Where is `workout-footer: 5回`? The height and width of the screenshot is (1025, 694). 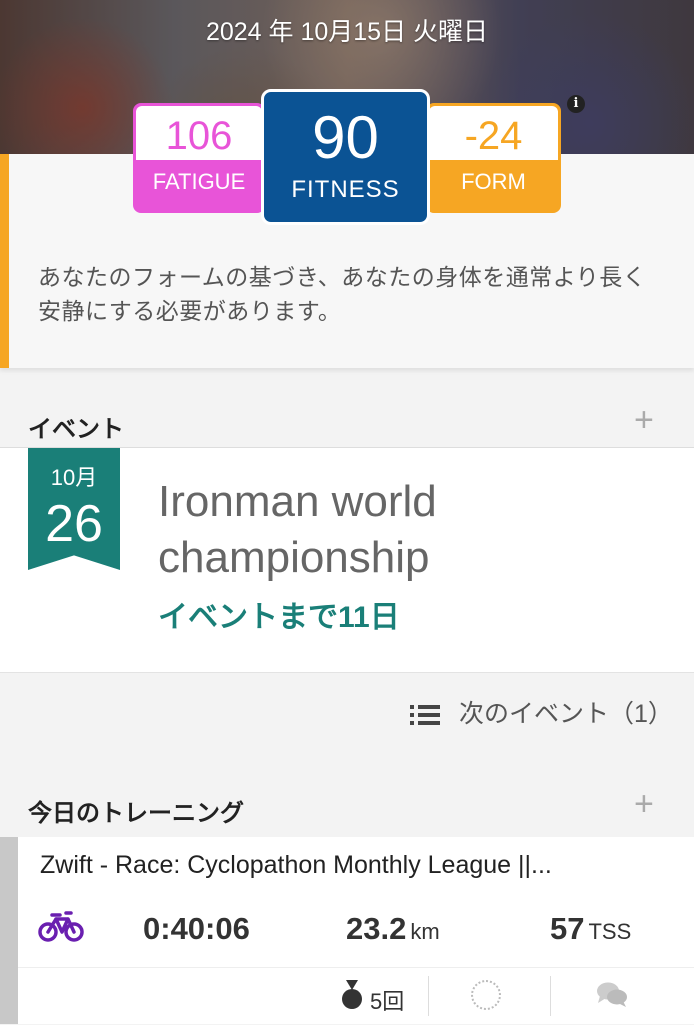
workout-footer: 5回 is located at coordinates (356, 996).